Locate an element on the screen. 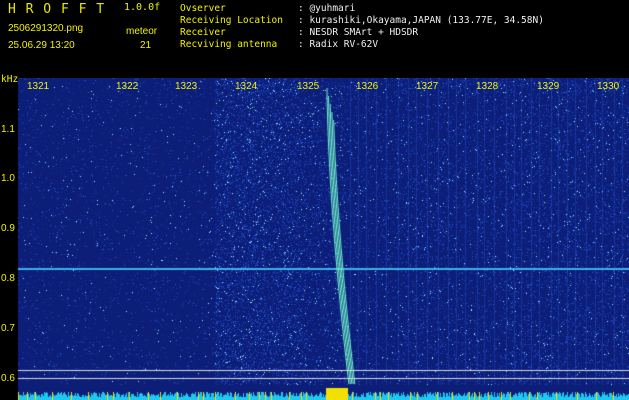  info-key-receiver: Receiver is located at coordinates (203, 32).